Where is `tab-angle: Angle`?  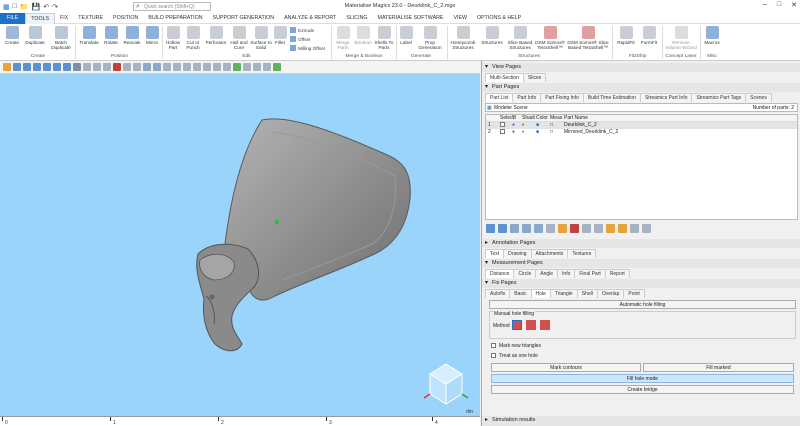
tab-angle: Angle is located at coordinates (547, 273).